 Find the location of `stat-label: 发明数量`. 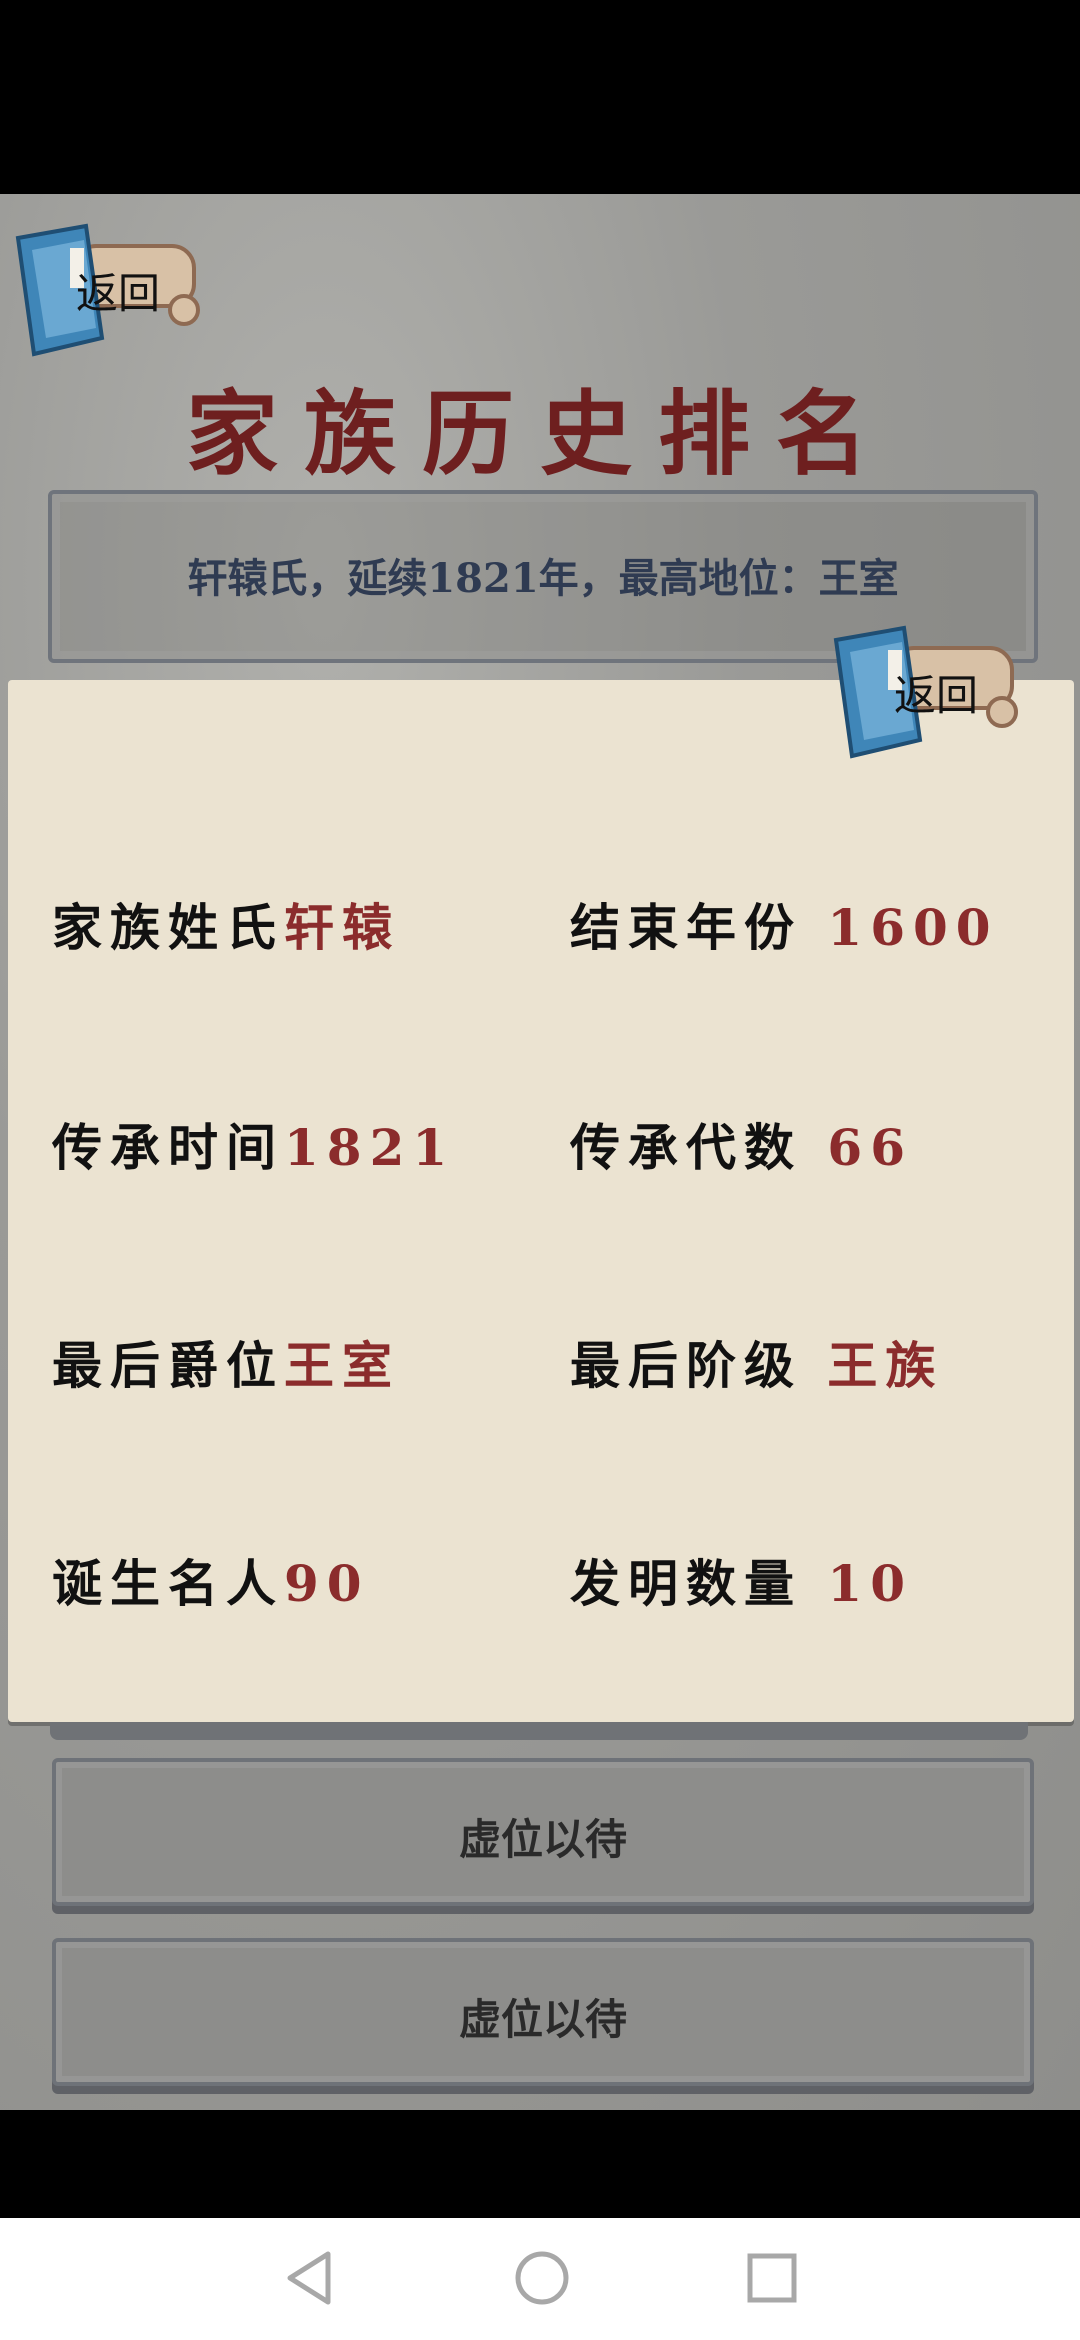

stat-label: 发明数量 is located at coordinates (686, 1583).